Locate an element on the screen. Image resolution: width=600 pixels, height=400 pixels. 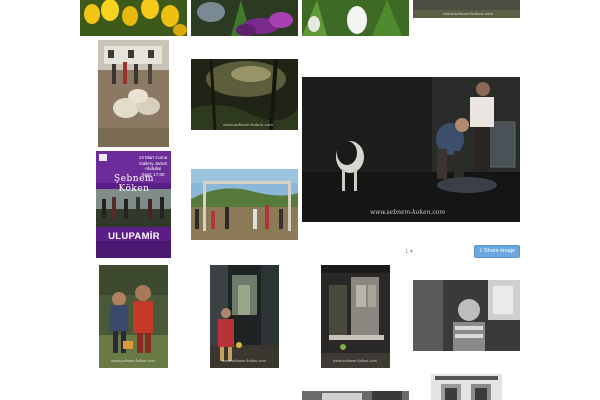
poster-date-line-2: Gallery Jamal Abdullai is located at coordinates (153, 166).